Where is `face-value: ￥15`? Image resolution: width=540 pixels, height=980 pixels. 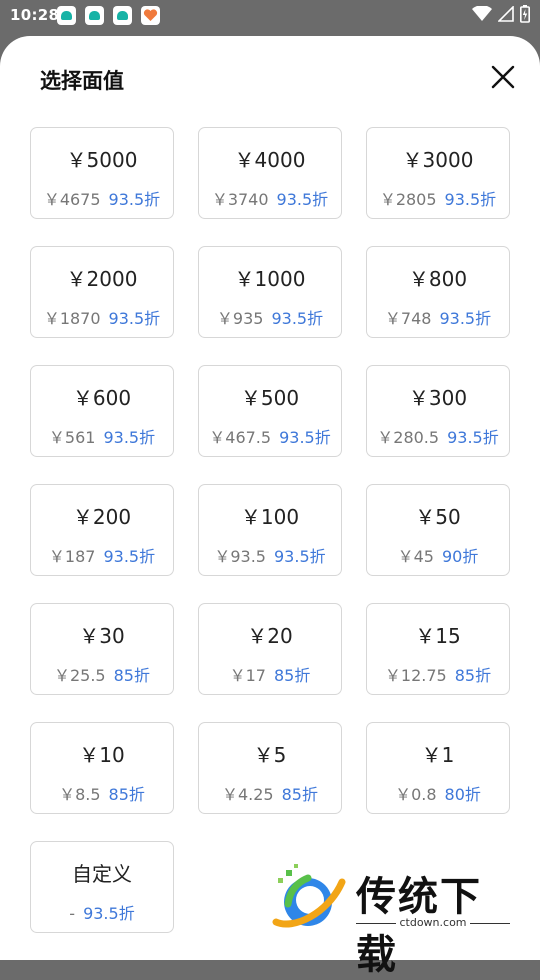
face-value: ￥15 is located at coordinates (438, 636).